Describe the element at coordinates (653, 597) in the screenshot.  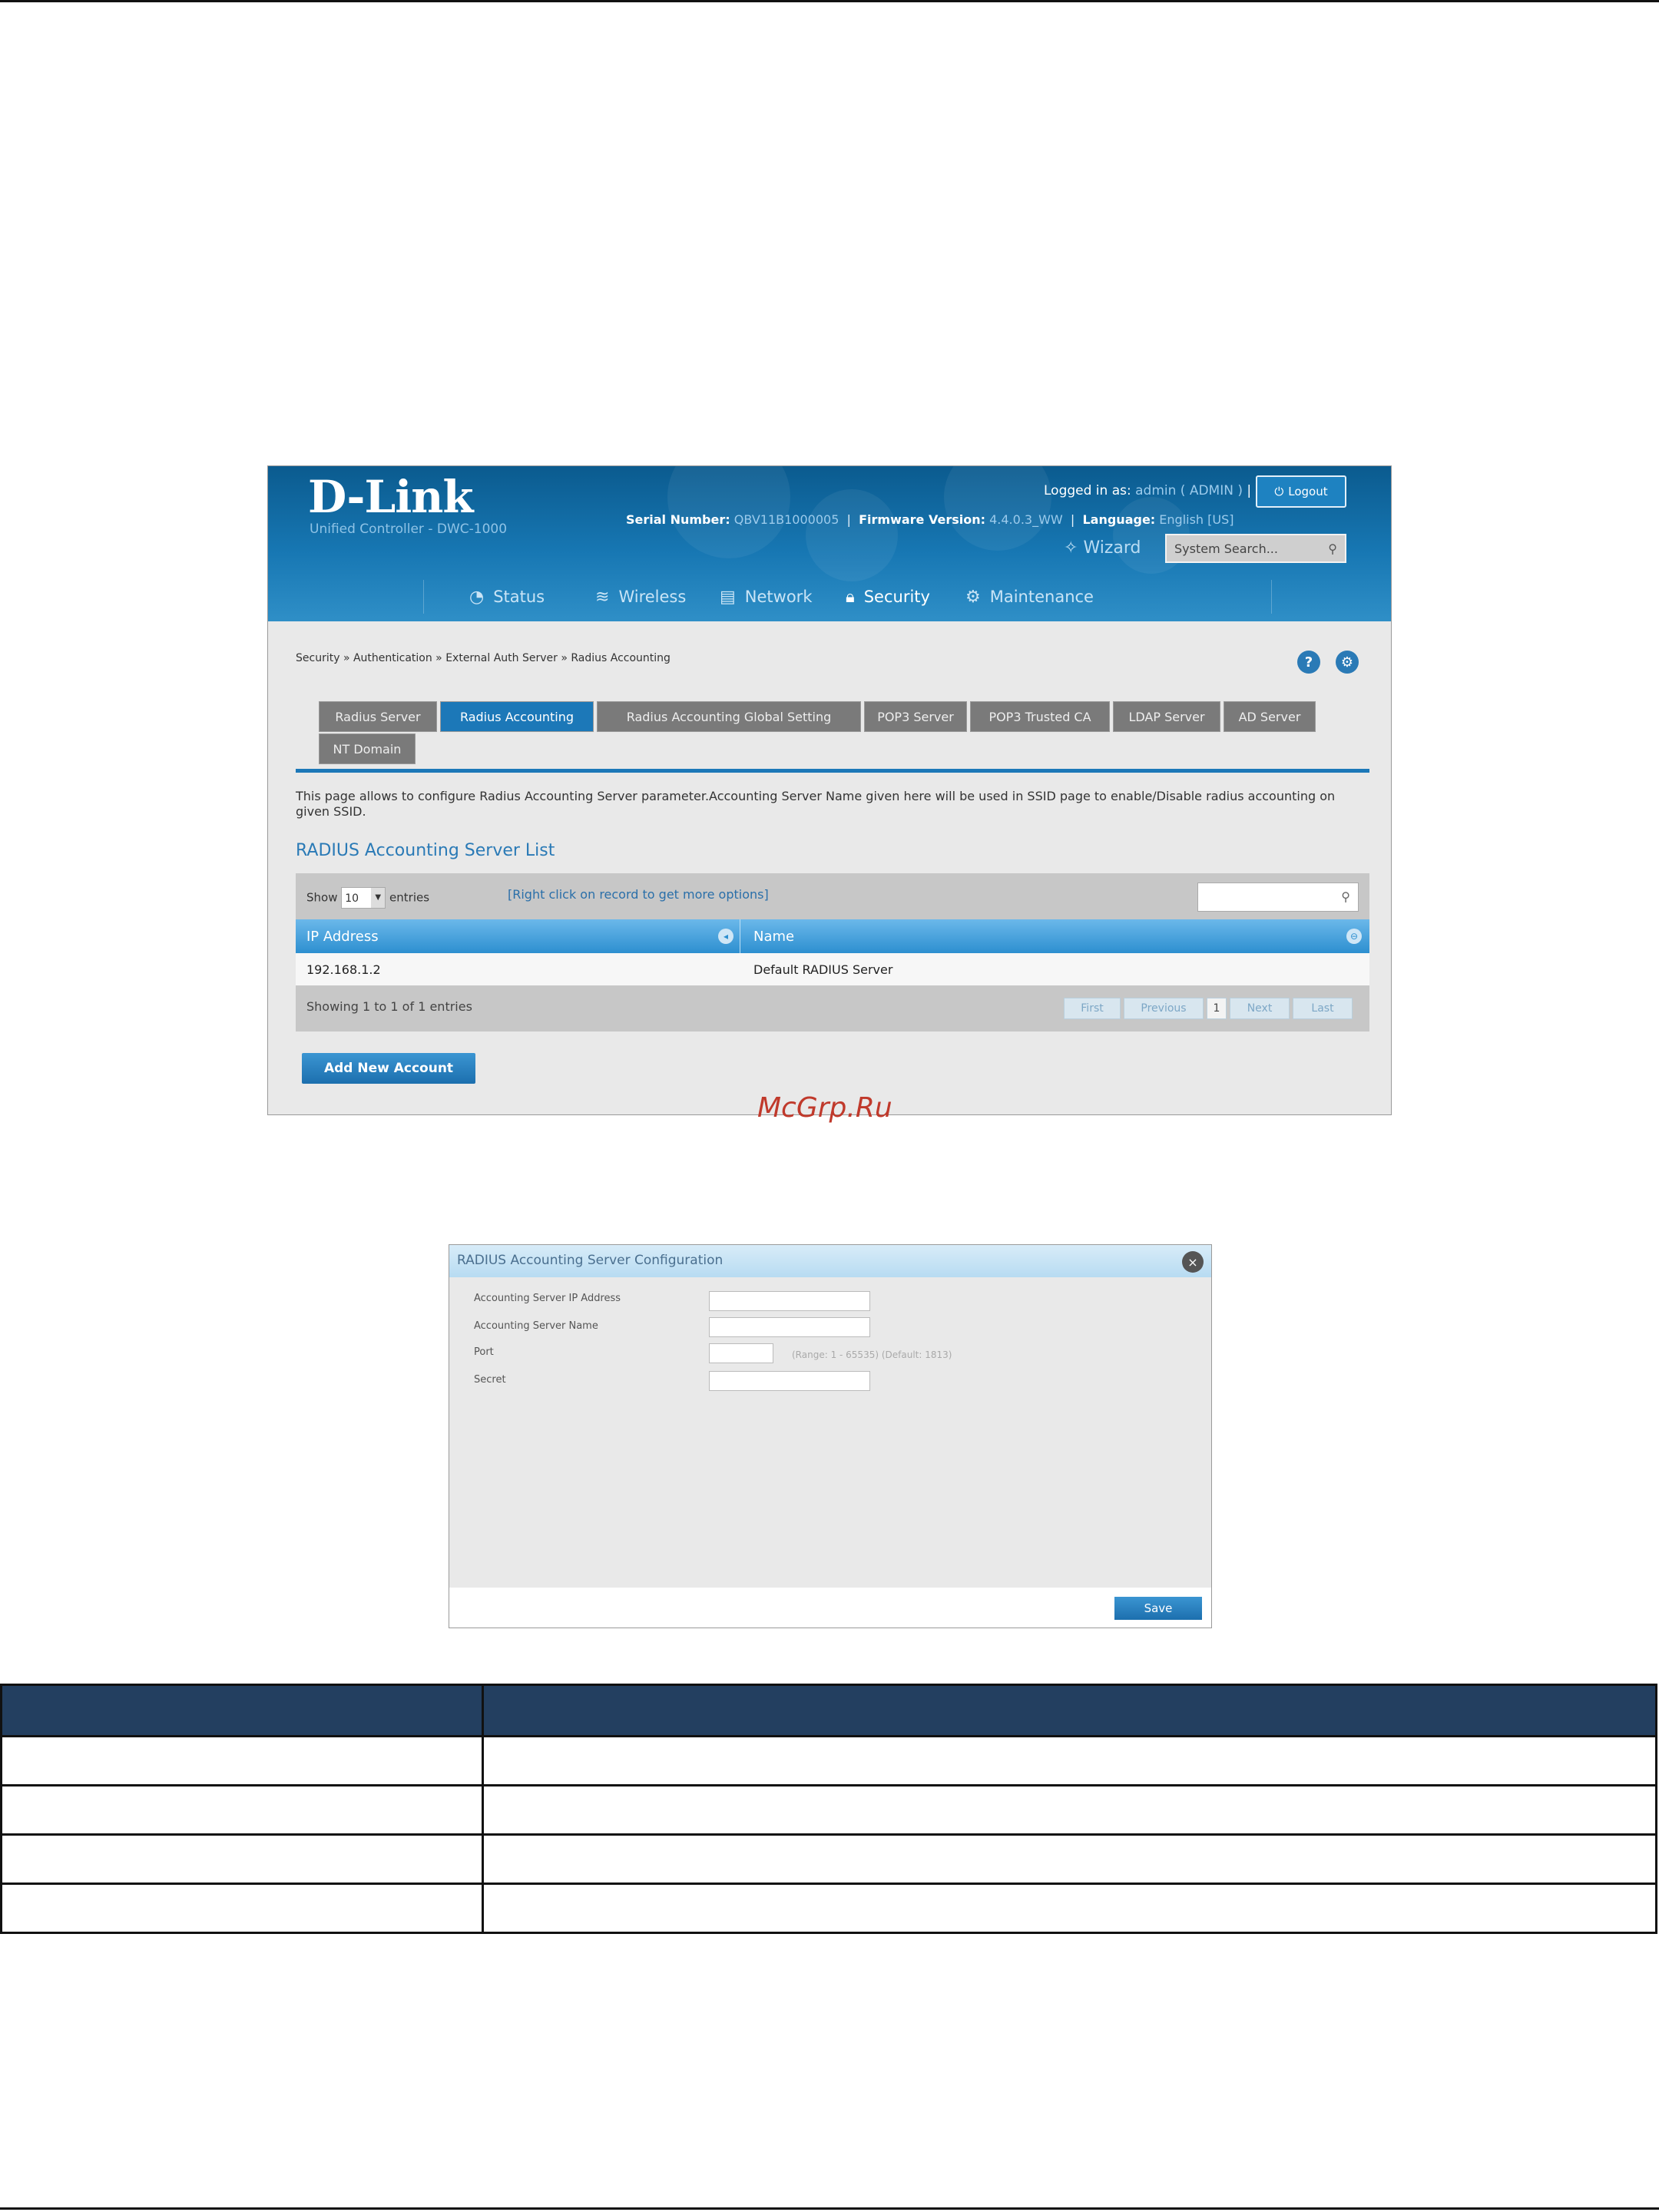
I see `nav-label: Wireless` at that location.